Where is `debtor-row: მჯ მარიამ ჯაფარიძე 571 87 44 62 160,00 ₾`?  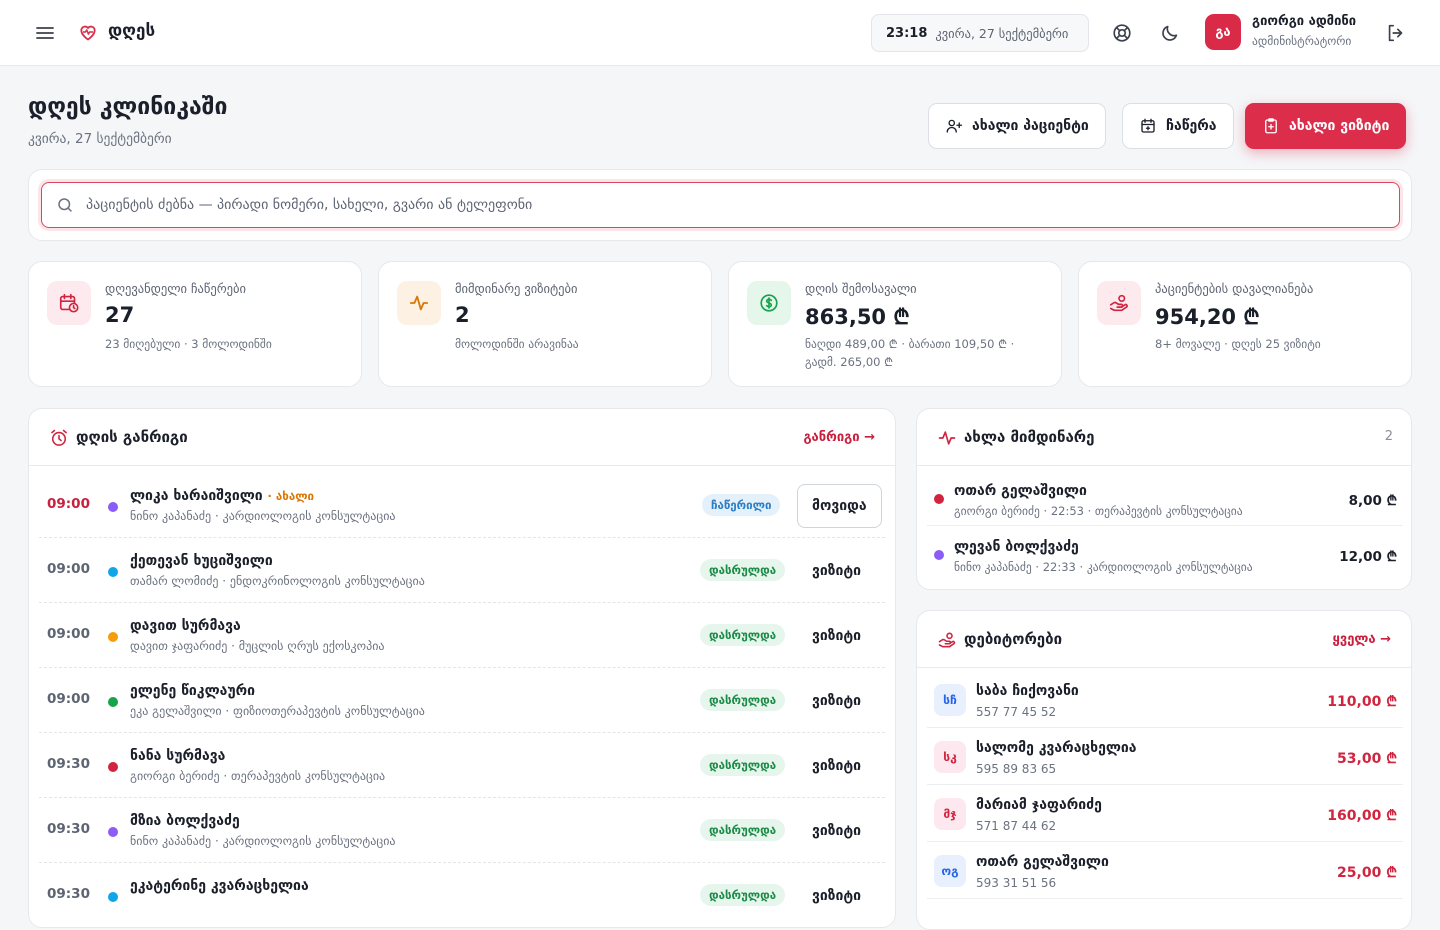
debtor-row: მჯ მარიამ ჯაფარიძე 571 87 44 62 160,00 ₾ is located at coordinates (1165, 813).